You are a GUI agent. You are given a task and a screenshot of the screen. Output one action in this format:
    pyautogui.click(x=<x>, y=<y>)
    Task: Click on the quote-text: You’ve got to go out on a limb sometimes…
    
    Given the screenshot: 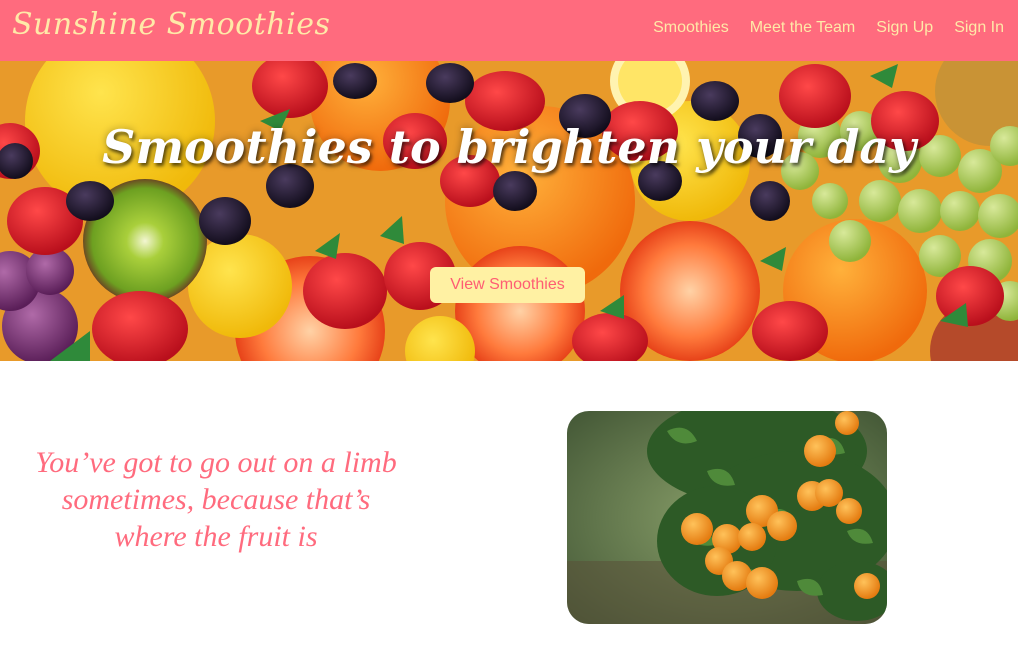 What is the action you would take?
    pyautogui.click(x=216, y=499)
    